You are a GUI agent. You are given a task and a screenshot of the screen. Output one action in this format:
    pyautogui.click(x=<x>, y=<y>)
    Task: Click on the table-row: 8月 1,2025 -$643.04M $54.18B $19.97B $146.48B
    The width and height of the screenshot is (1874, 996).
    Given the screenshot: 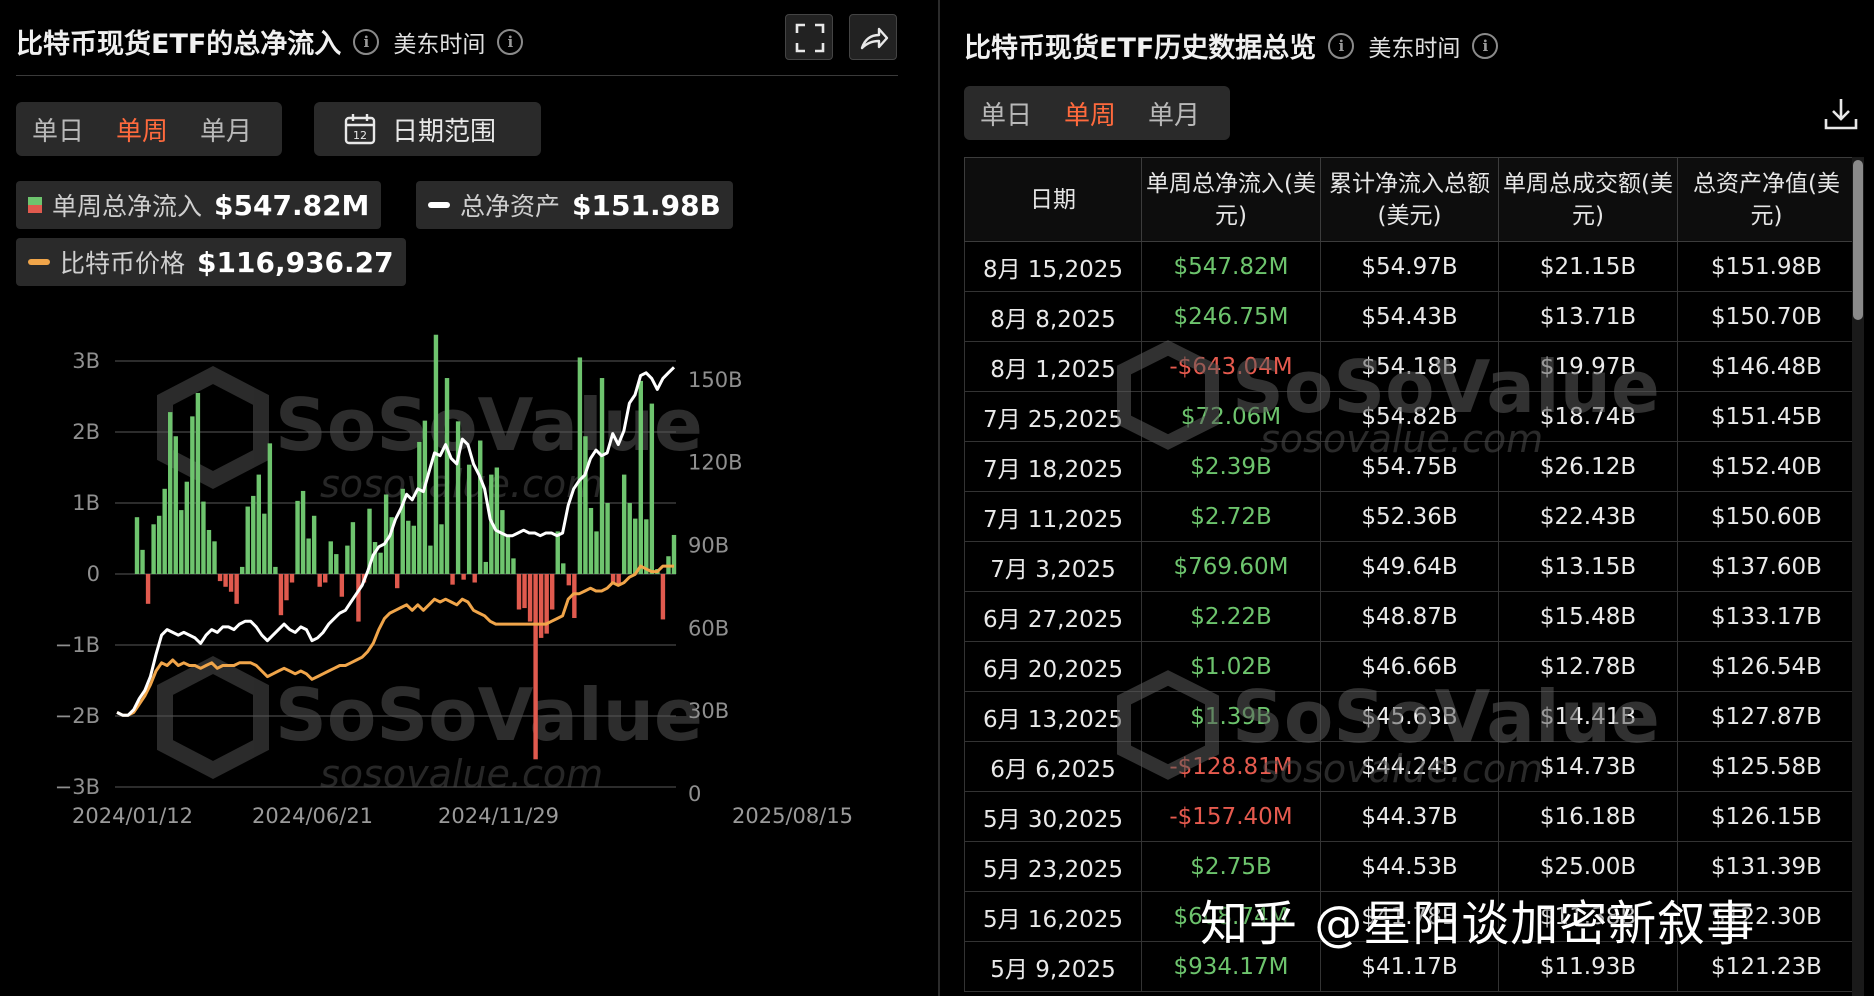 What is the action you would take?
    pyautogui.click(x=1410, y=366)
    